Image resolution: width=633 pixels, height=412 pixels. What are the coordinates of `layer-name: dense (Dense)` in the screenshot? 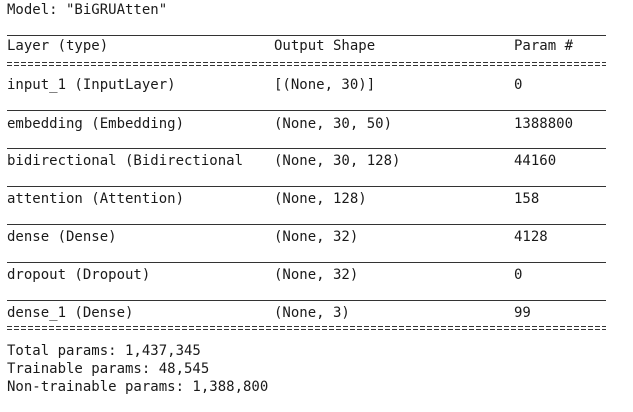 It's located at (62, 237).